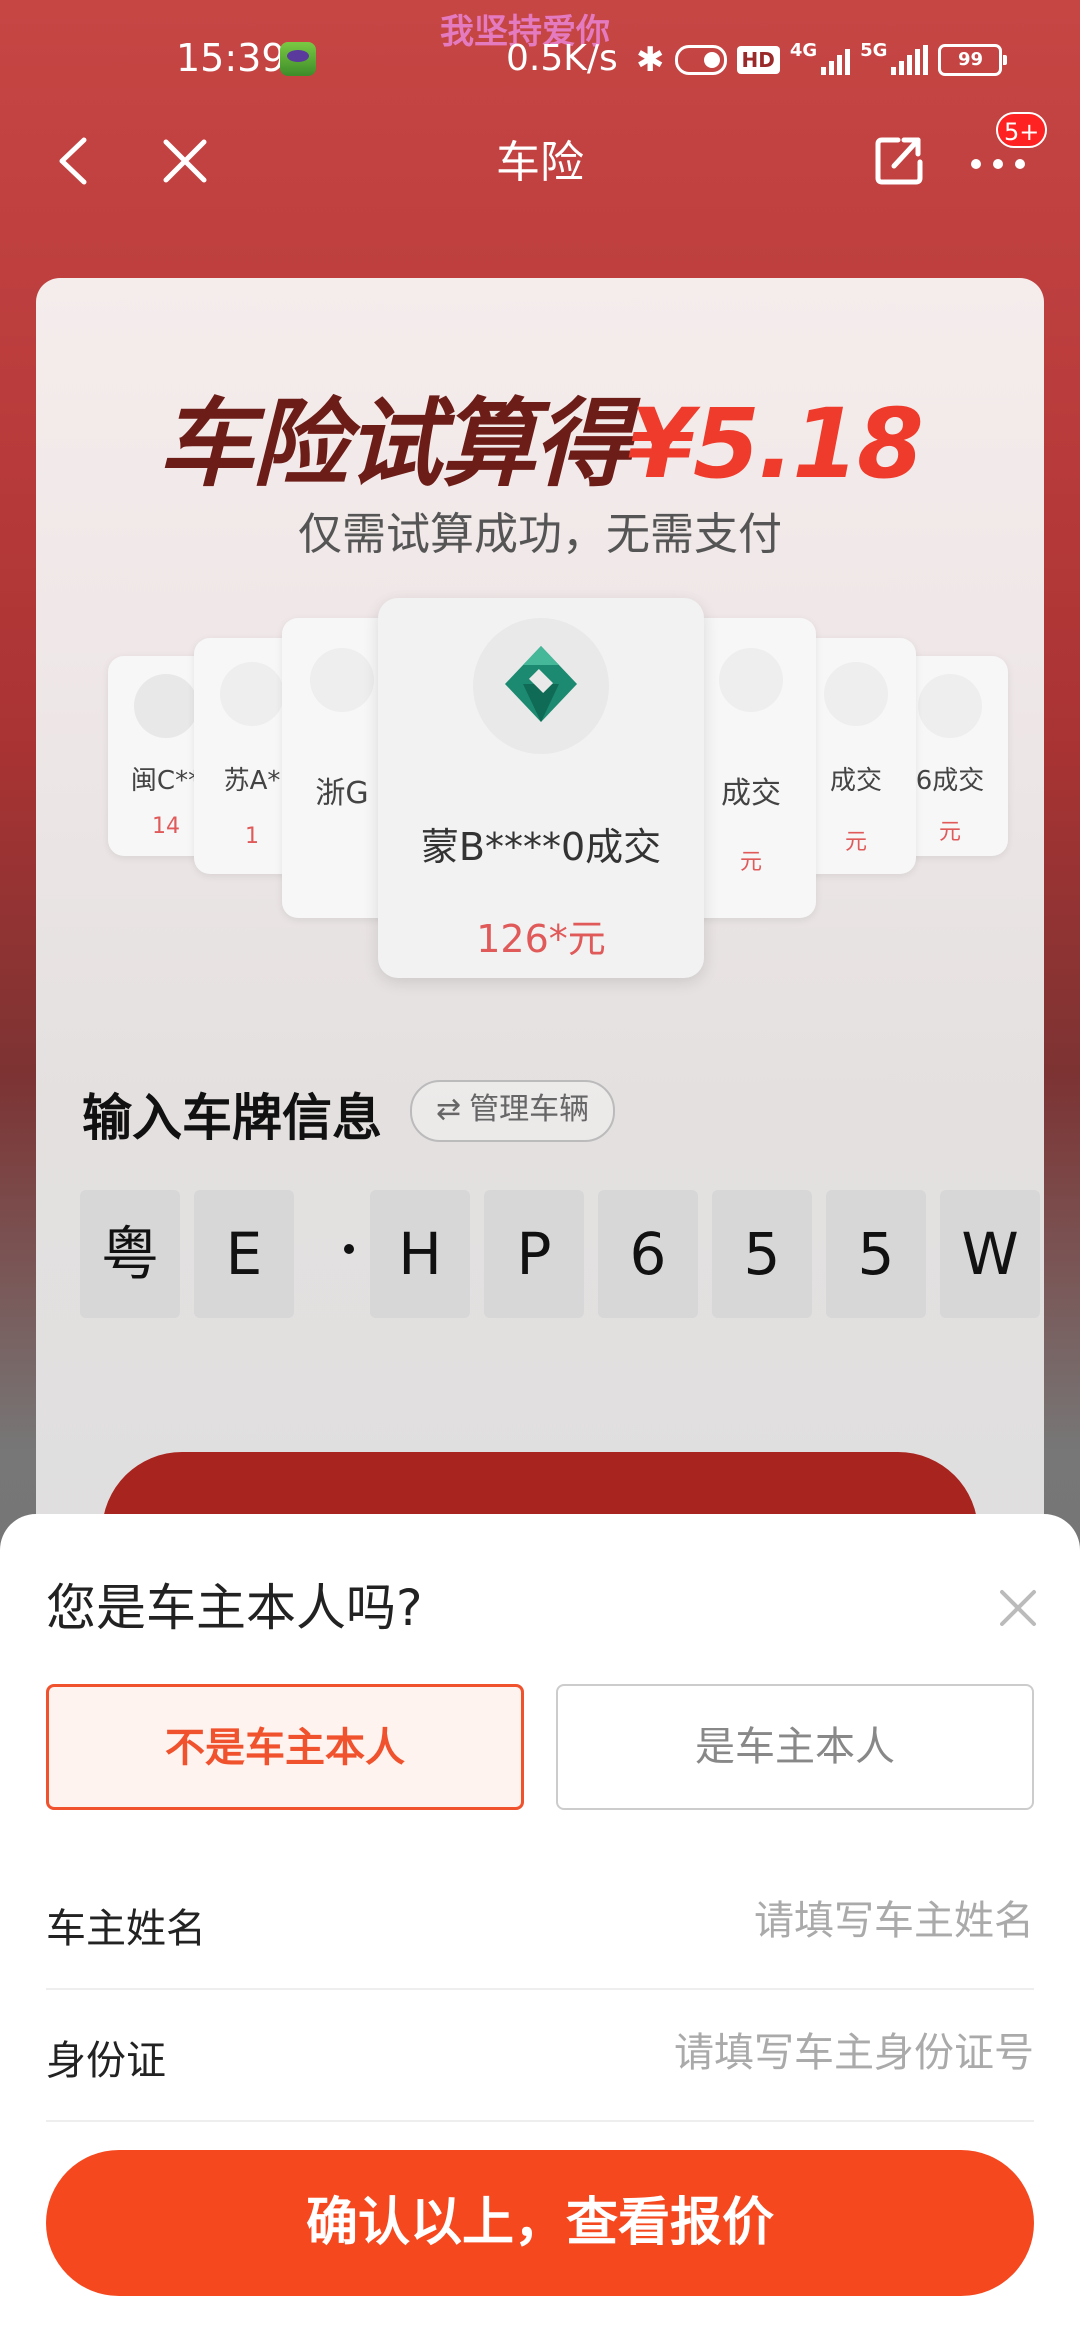 Image resolution: width=1080 pixels, height=2340 pixels. What do you see at coordinates (990, 1254) in the screenshot?
I see `plate-char-box: W` at bounding box center [990, 1254].